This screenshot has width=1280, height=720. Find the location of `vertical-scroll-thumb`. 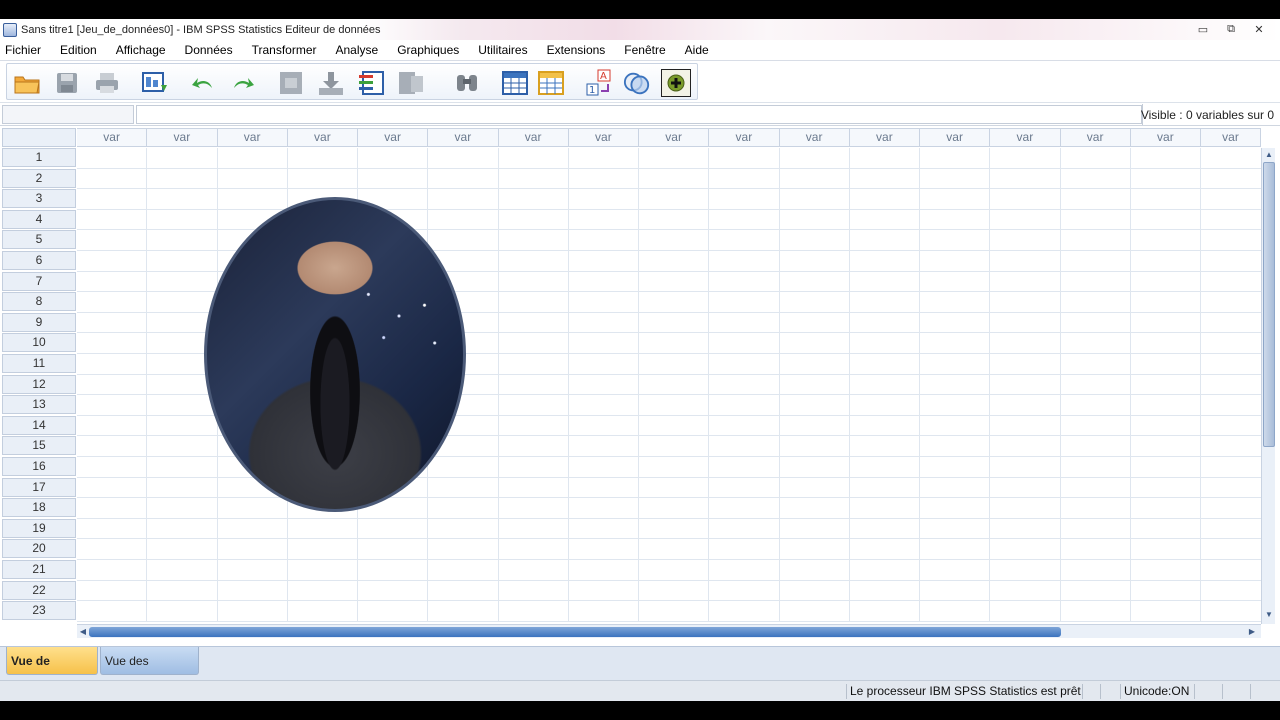

vertical-scroll-thumb is located at coordinates (1269, 304).